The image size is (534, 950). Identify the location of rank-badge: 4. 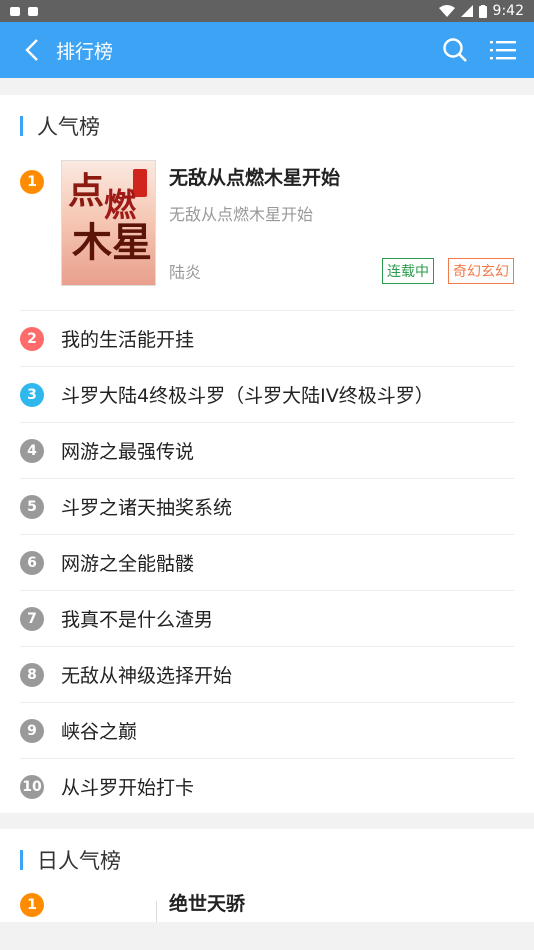
(32, 450).